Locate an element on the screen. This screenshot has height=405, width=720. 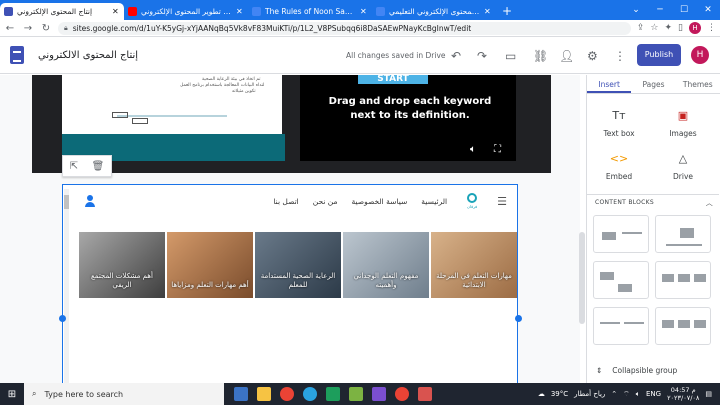
nav-link-about: من نحن is located at coordinates (325, 201).